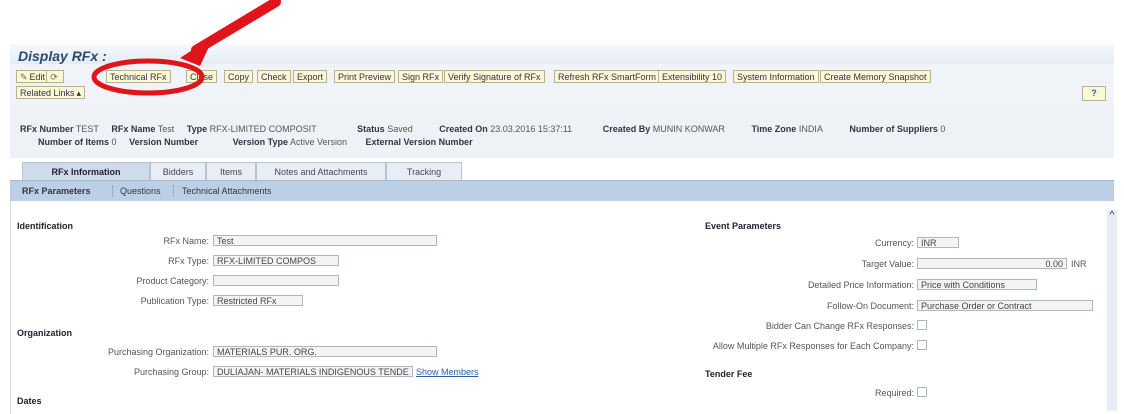  I want to click on tab-rfx-information: RFx Information, so click(86, 171).